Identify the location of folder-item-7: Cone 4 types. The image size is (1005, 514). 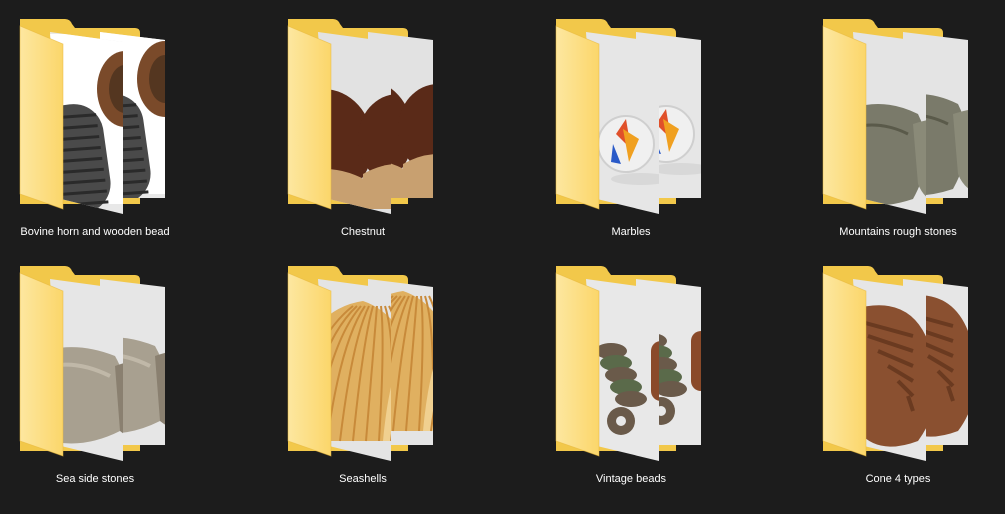
(891, 376).